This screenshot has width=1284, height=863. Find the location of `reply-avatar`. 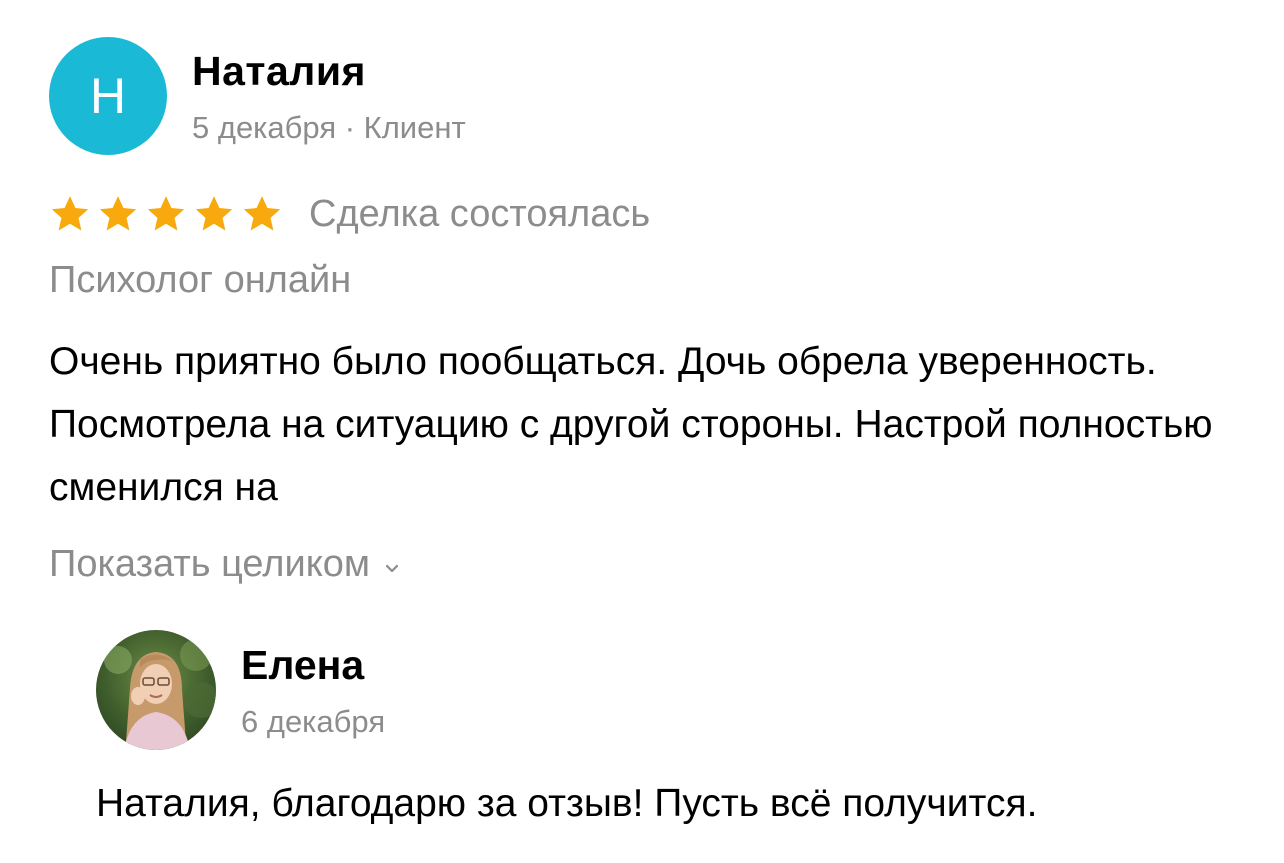

reply-avatar is located at coordinates (156, 690).